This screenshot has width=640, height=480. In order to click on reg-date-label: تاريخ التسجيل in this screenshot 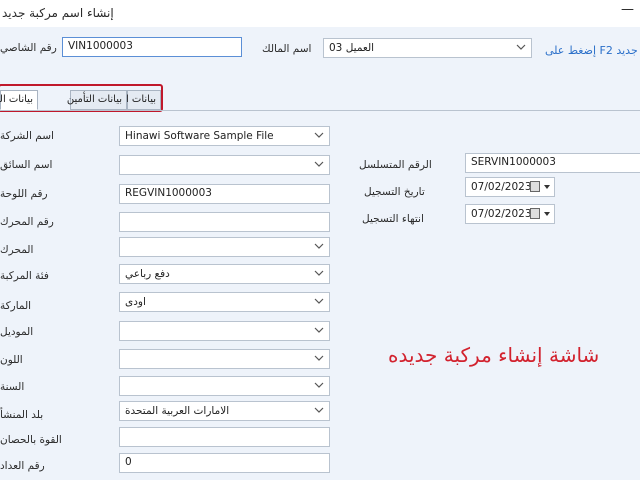, I will do `click(394, 192)`.